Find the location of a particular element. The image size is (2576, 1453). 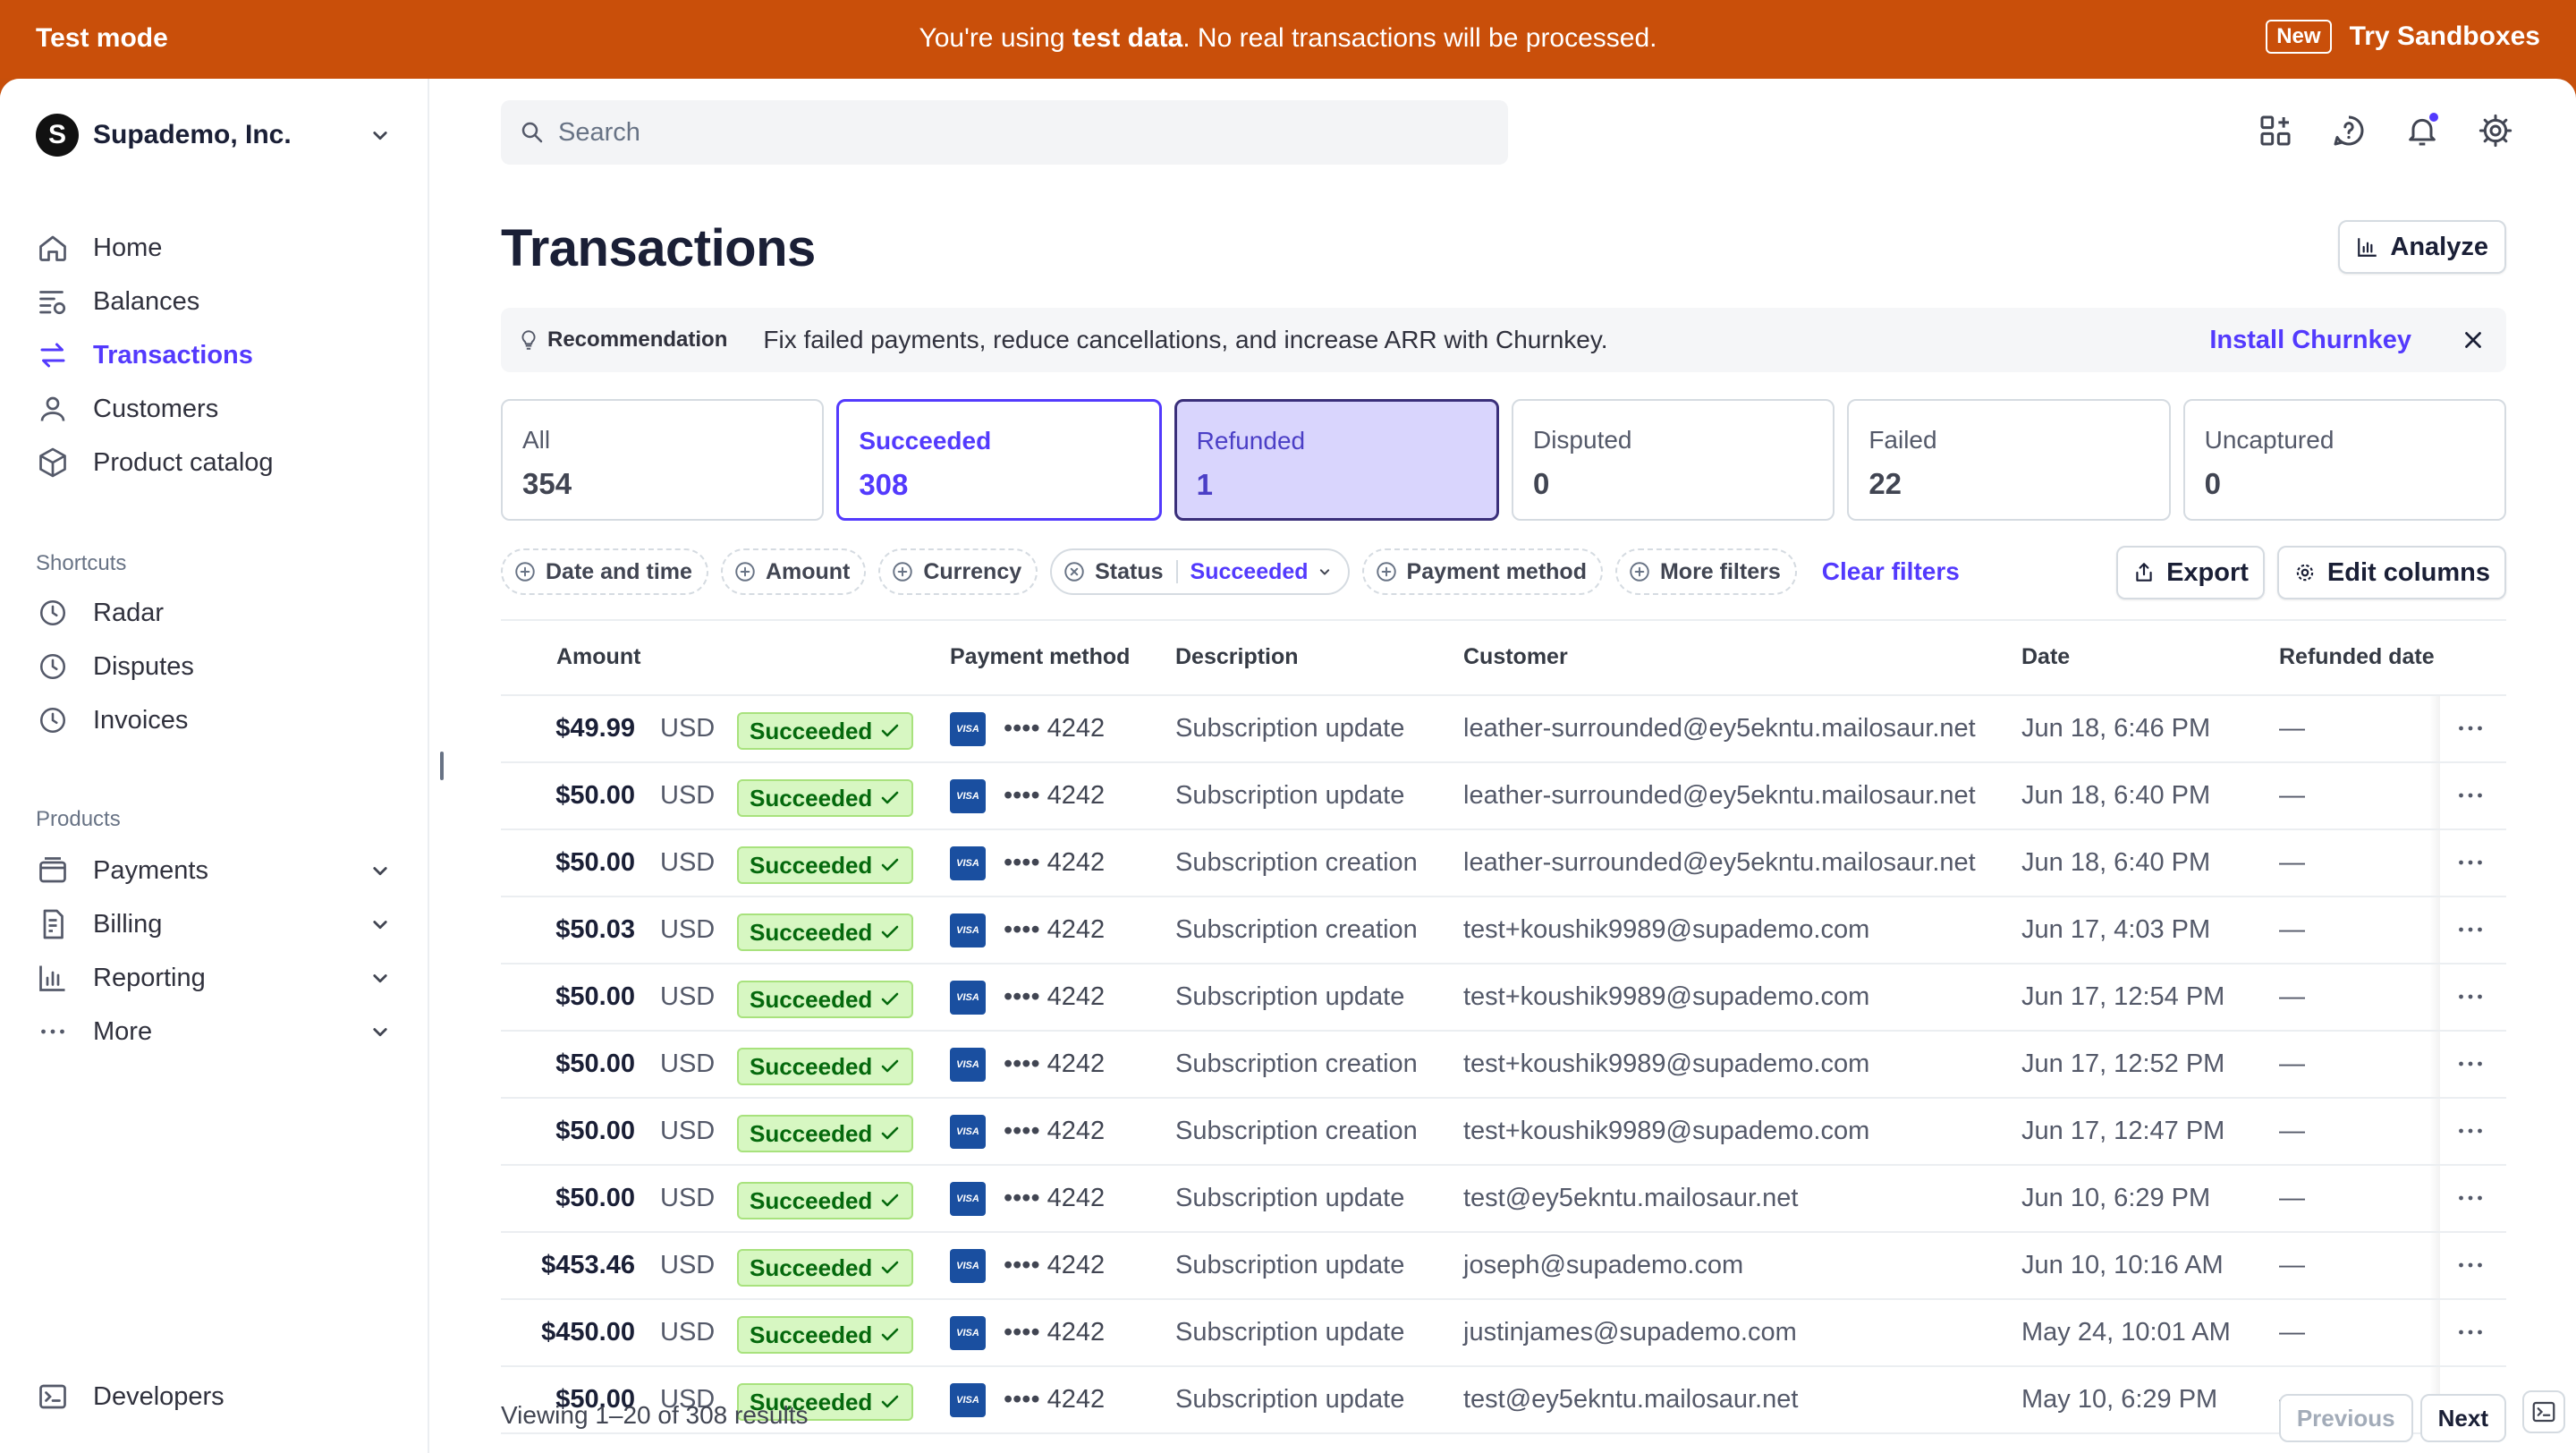

apps-icon is located at coordinates (2275, 131).